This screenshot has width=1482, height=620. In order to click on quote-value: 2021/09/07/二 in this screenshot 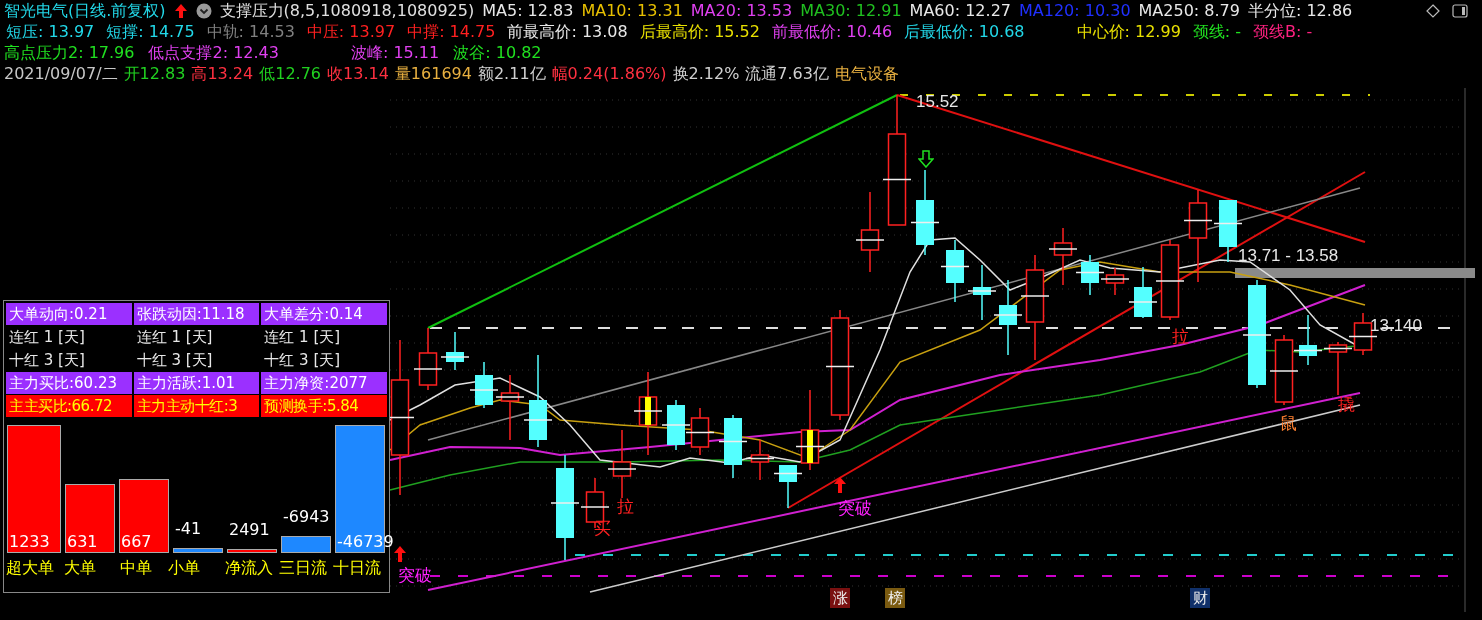, I will do `click(61, 73)`.